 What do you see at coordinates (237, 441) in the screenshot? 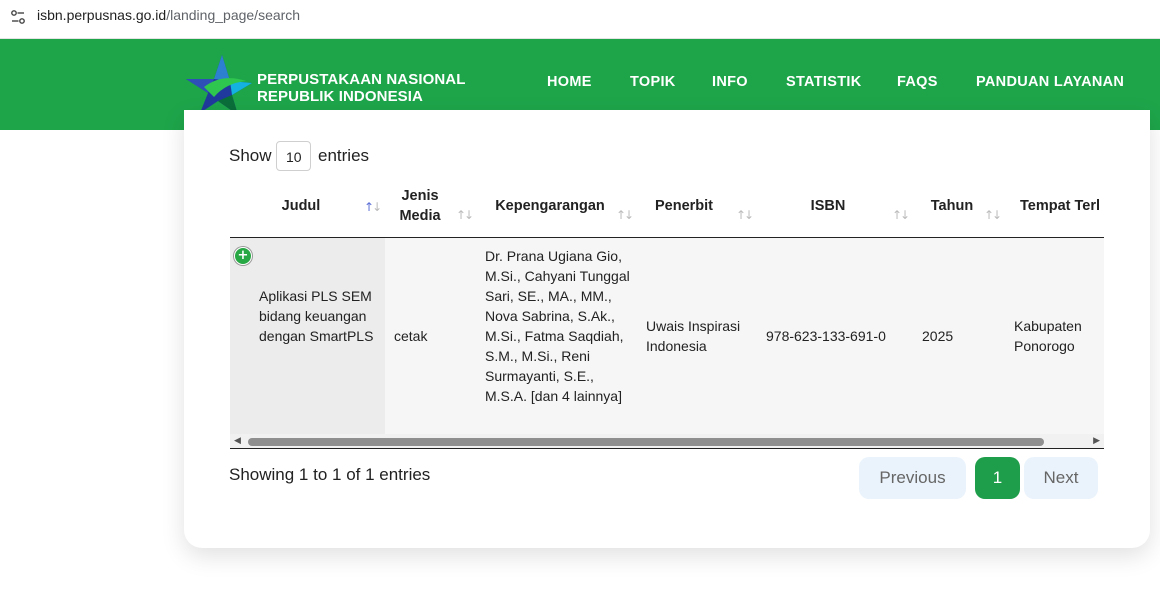
I see `scroll-left-arrow-icon: ◀` at bounding box center [237, 441].